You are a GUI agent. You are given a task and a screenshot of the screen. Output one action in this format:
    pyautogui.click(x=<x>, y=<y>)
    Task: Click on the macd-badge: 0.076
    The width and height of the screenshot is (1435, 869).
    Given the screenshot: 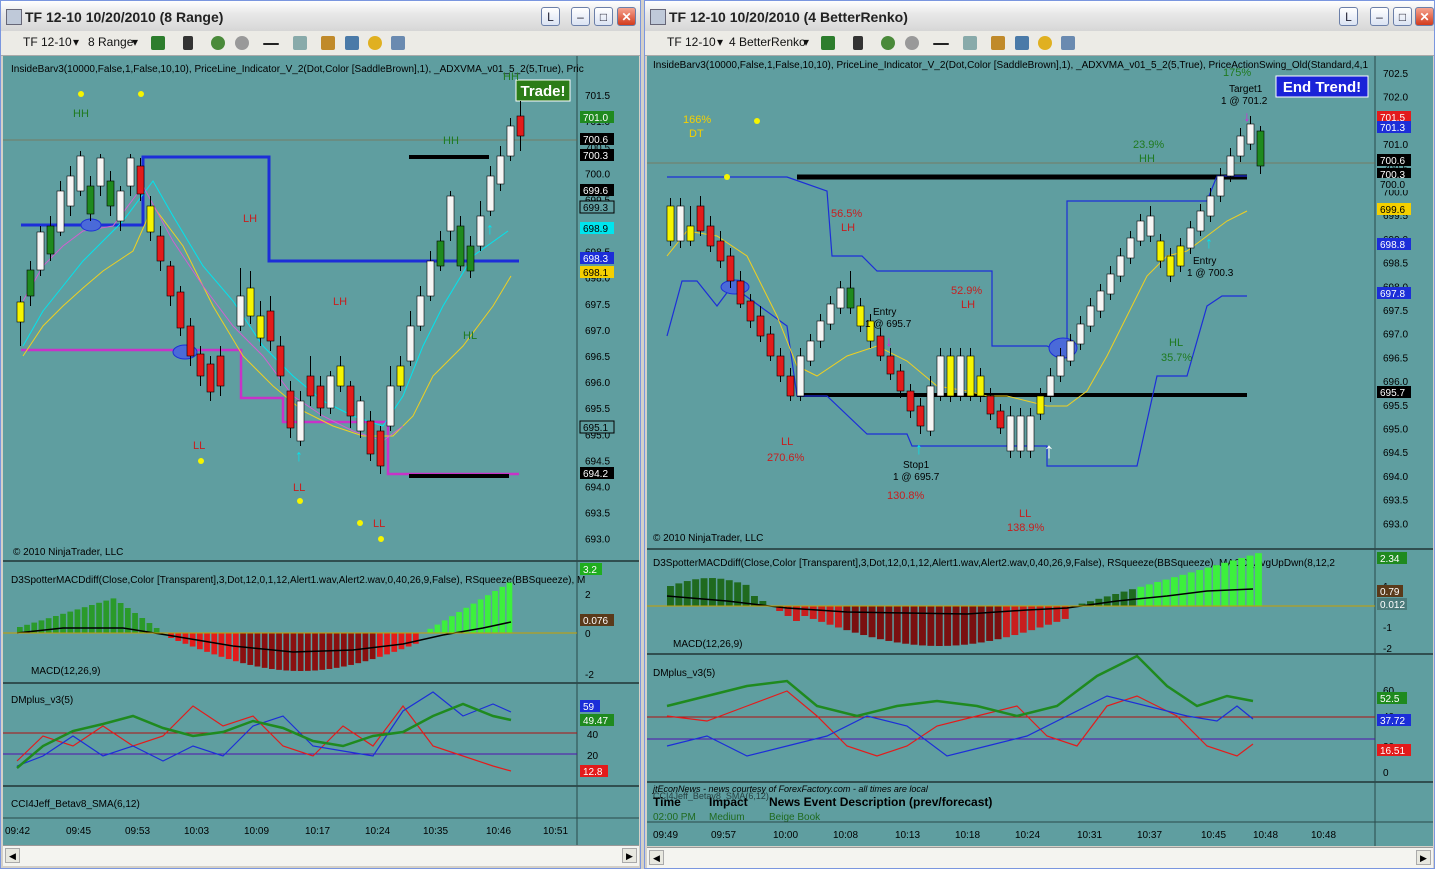 What is the action you would take?
    pyautogui.click(x=595, y=621)
    